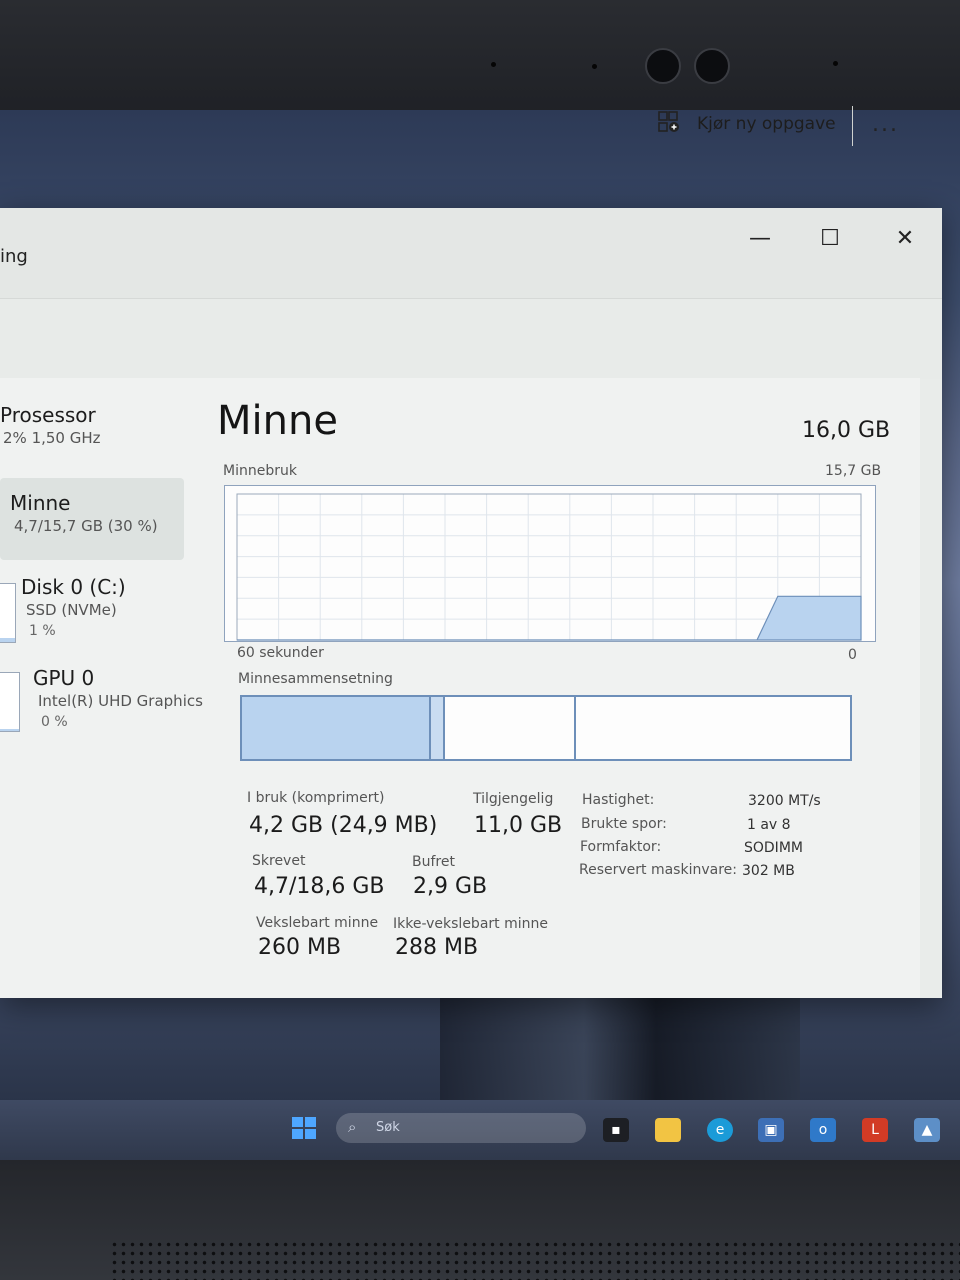 The image size is (960, 1280). What do you see at coordinates (616, 1130) in the screenshot?
I see `task-view-icon: ▪` at bounding box center [616, 1130].